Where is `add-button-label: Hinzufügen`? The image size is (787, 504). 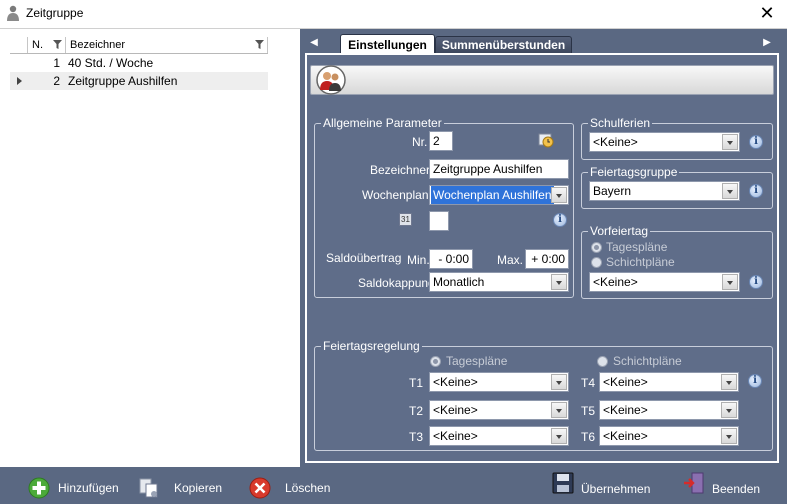 add-button-label: Hinzufügen is located at coordinates (88, 488).